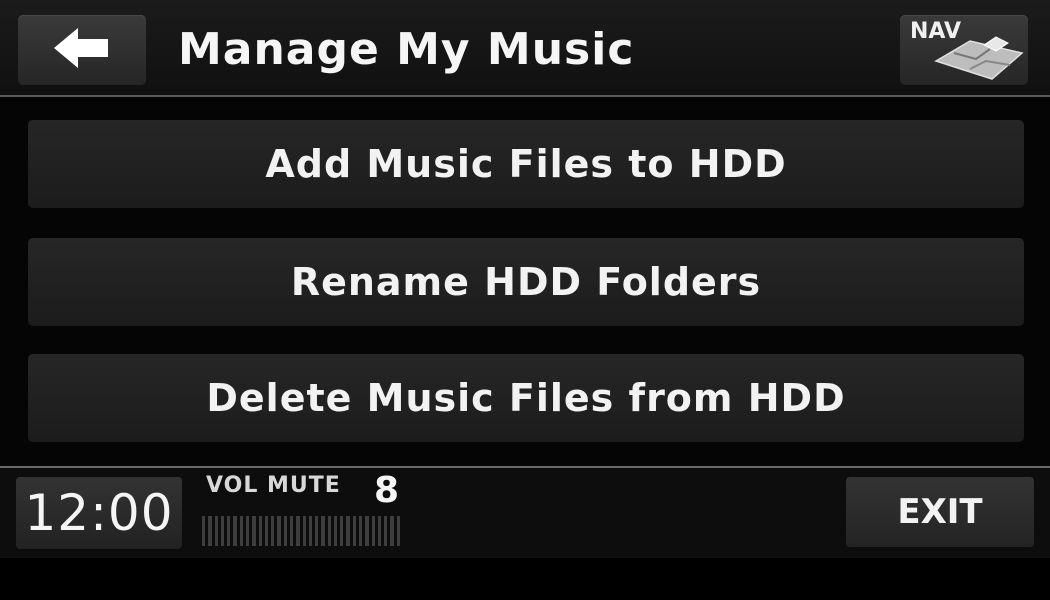 The image size is (1050, 600). I want to click on volume-label: VOL MUTE, so click(273, 485).